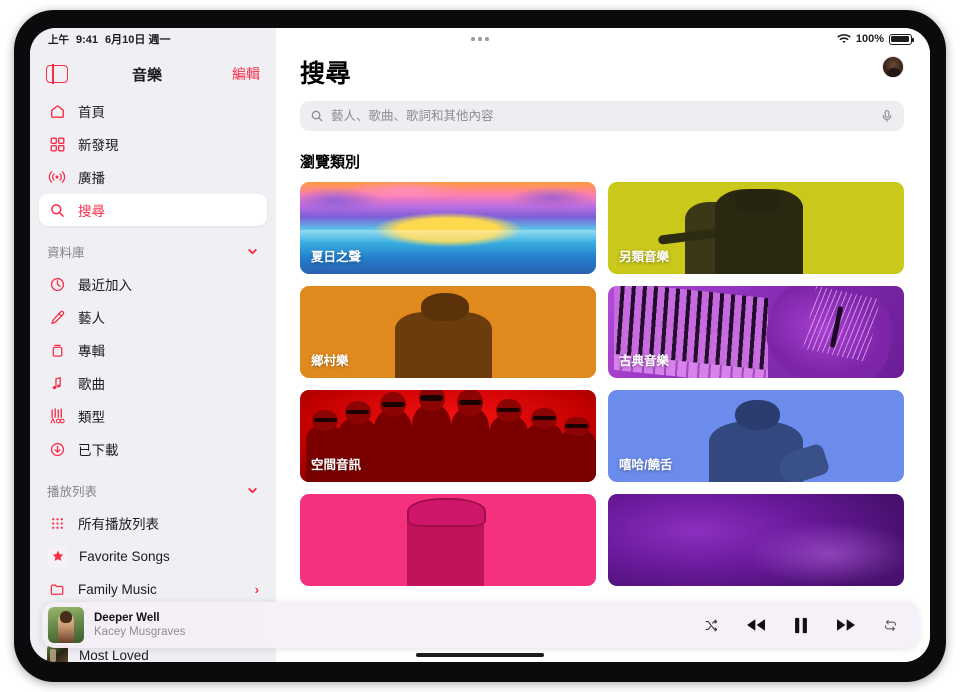 The image size is (960, 692). Describe the element at coordinates (153, 144) in the screenshot. I see `sidebar-item-new: 新發現` at that location.